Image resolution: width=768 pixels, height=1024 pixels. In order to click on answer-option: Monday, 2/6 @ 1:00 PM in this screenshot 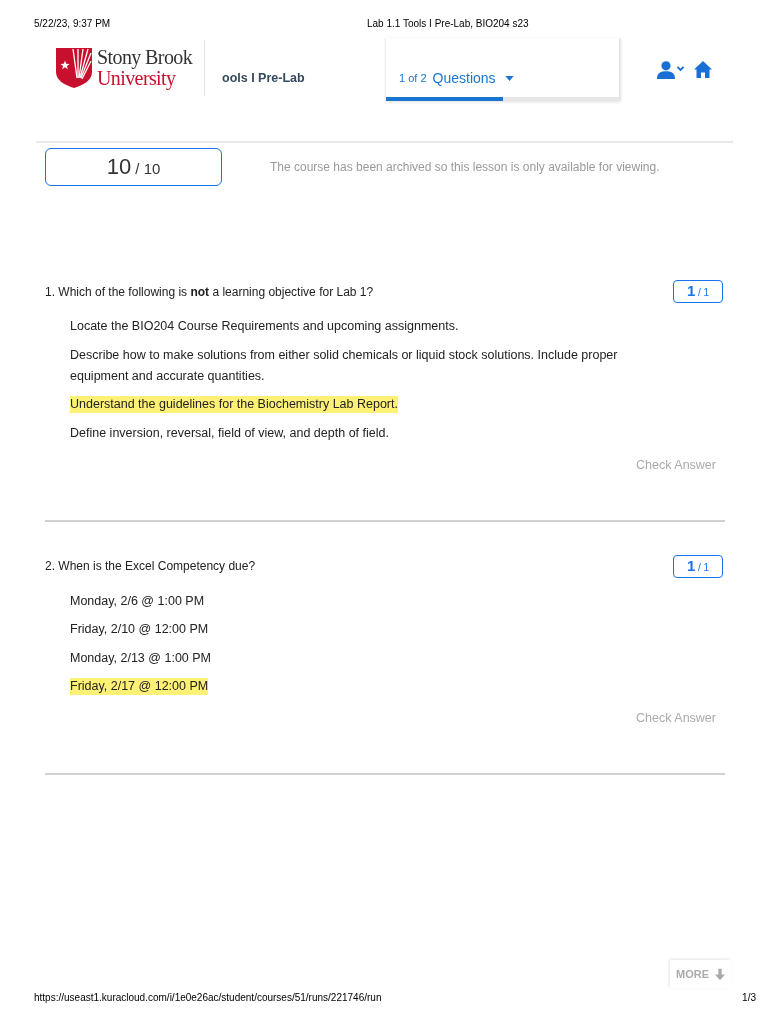, I will do `click(137, 601)`.